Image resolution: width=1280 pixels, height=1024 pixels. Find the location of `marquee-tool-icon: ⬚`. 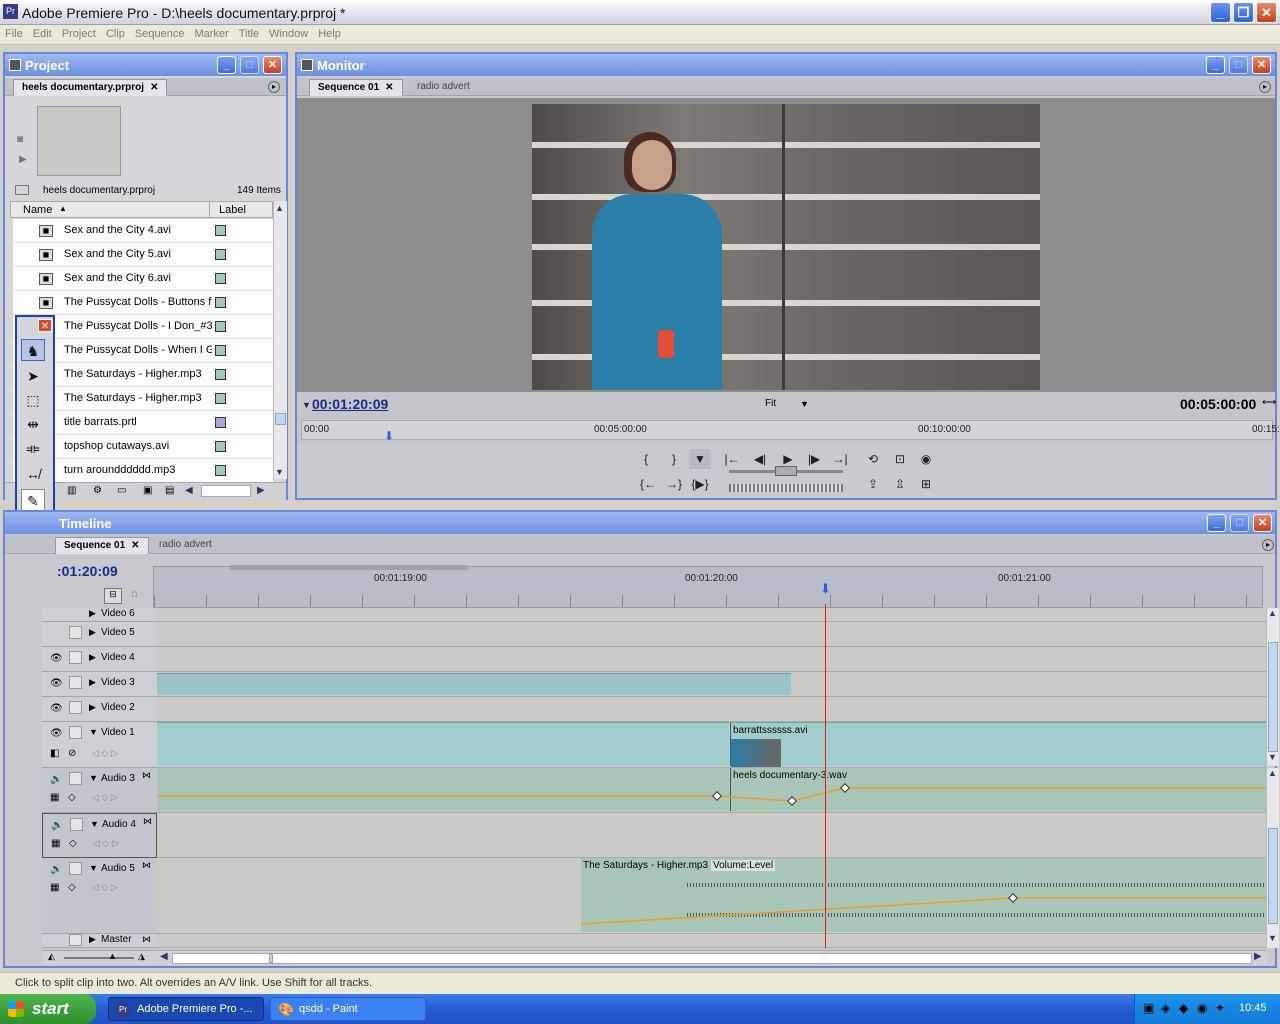

marquee-tool-icon: ⬚ is located at coordinates (33, 400).